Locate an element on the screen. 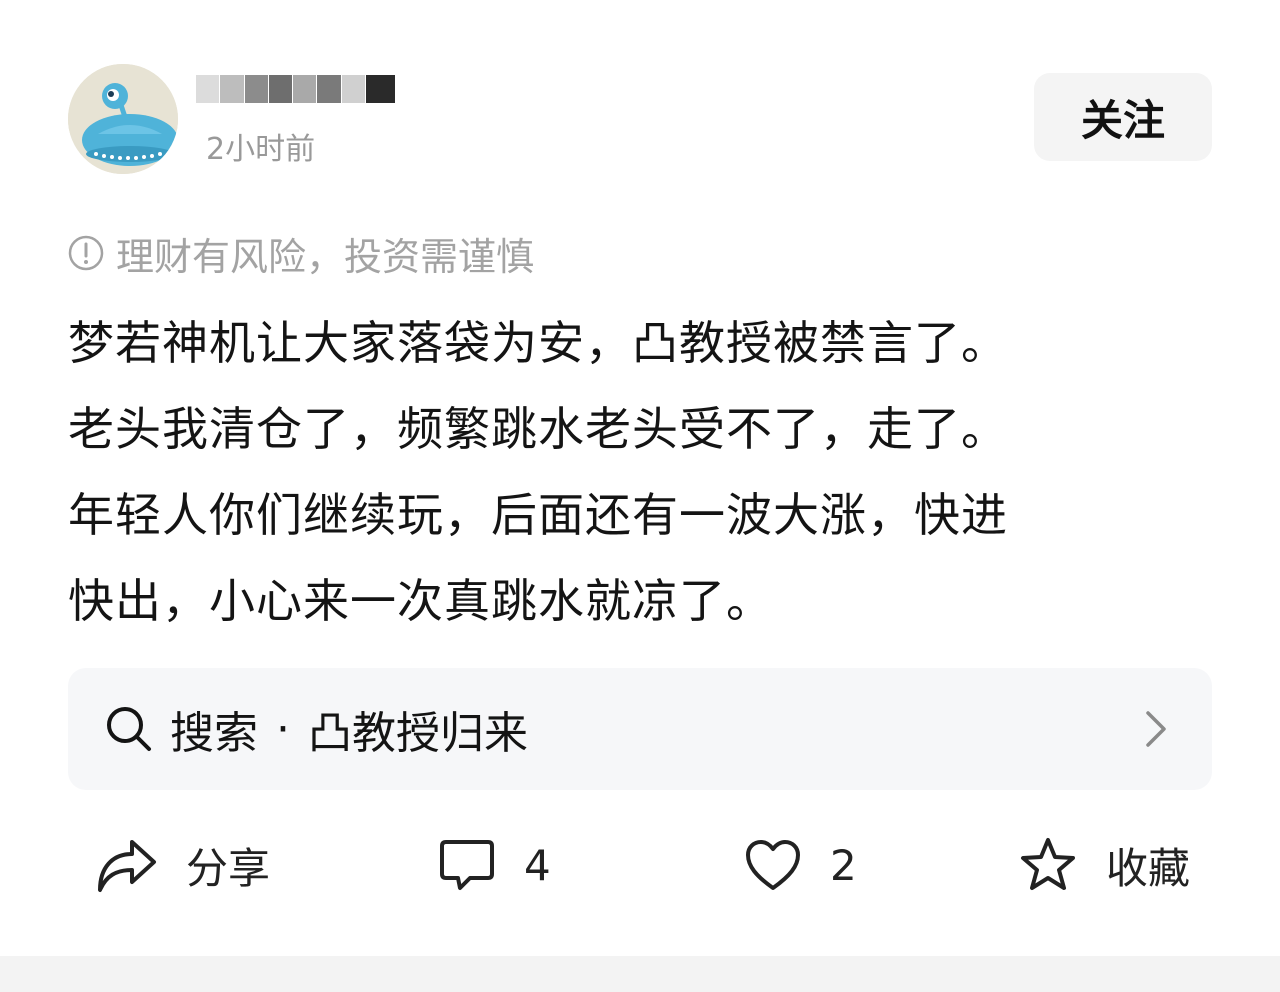 This screenshot has width=1280, height=992. share-icon is located at coordinates (127, 866).